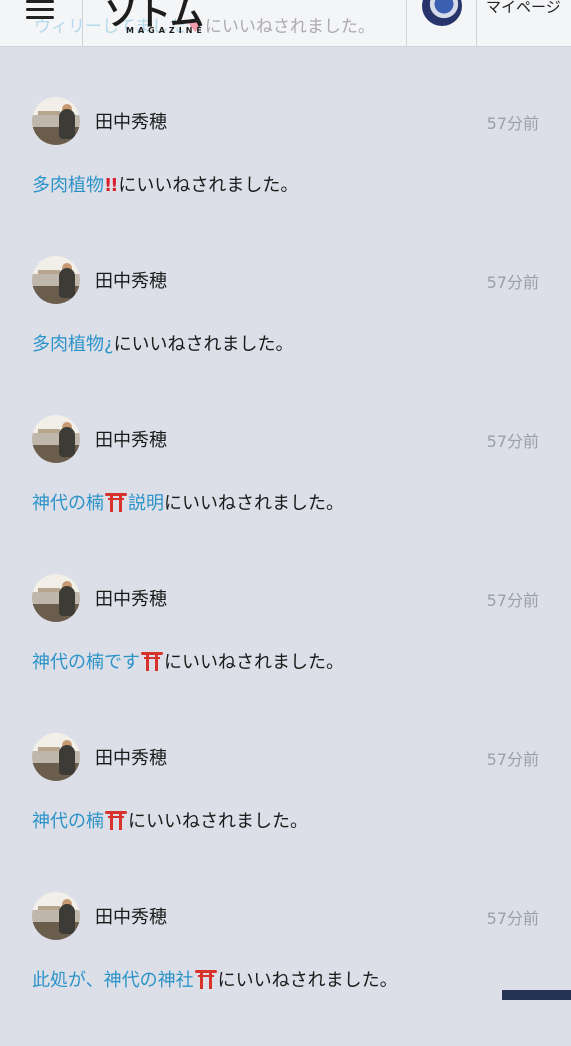 Image resolution: width=571 pixels, height=1046 pixels. I want to click on post-title-text-after: 説明, so click(146, 503).